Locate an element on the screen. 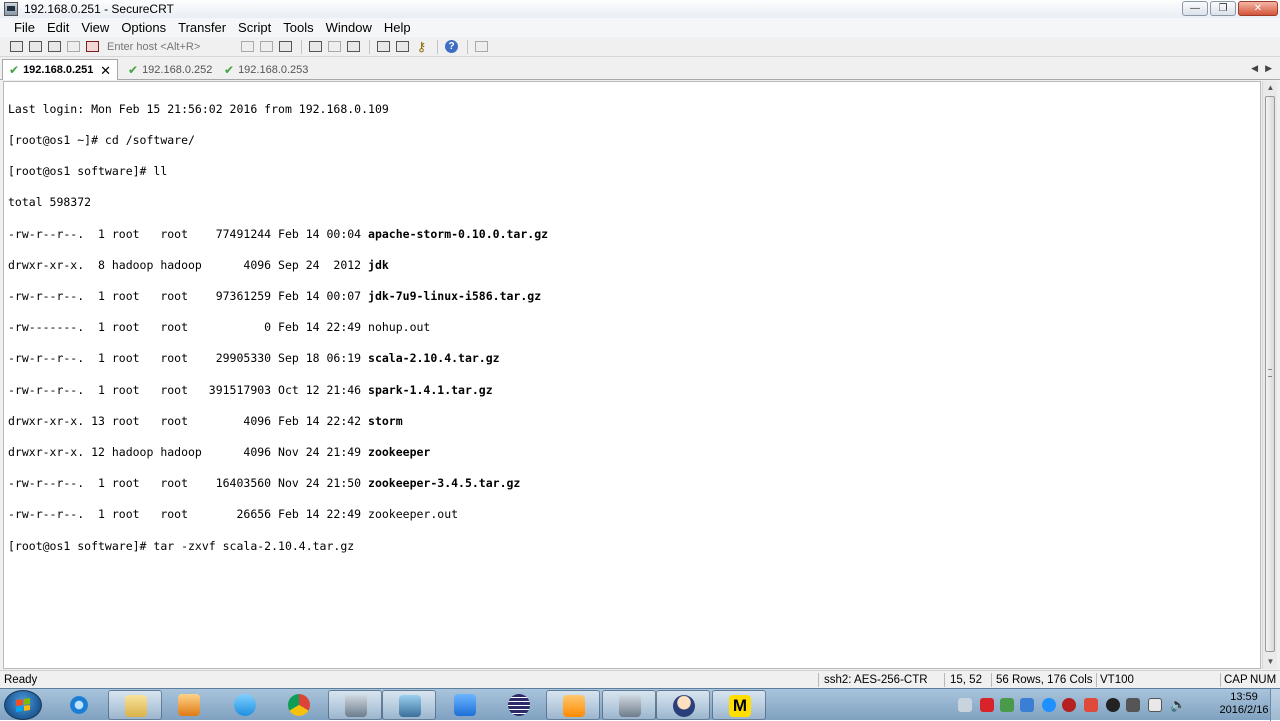 The width and height of the screenshot is (1280, 721). help-icon: ? is located at coordinates (451, 46).